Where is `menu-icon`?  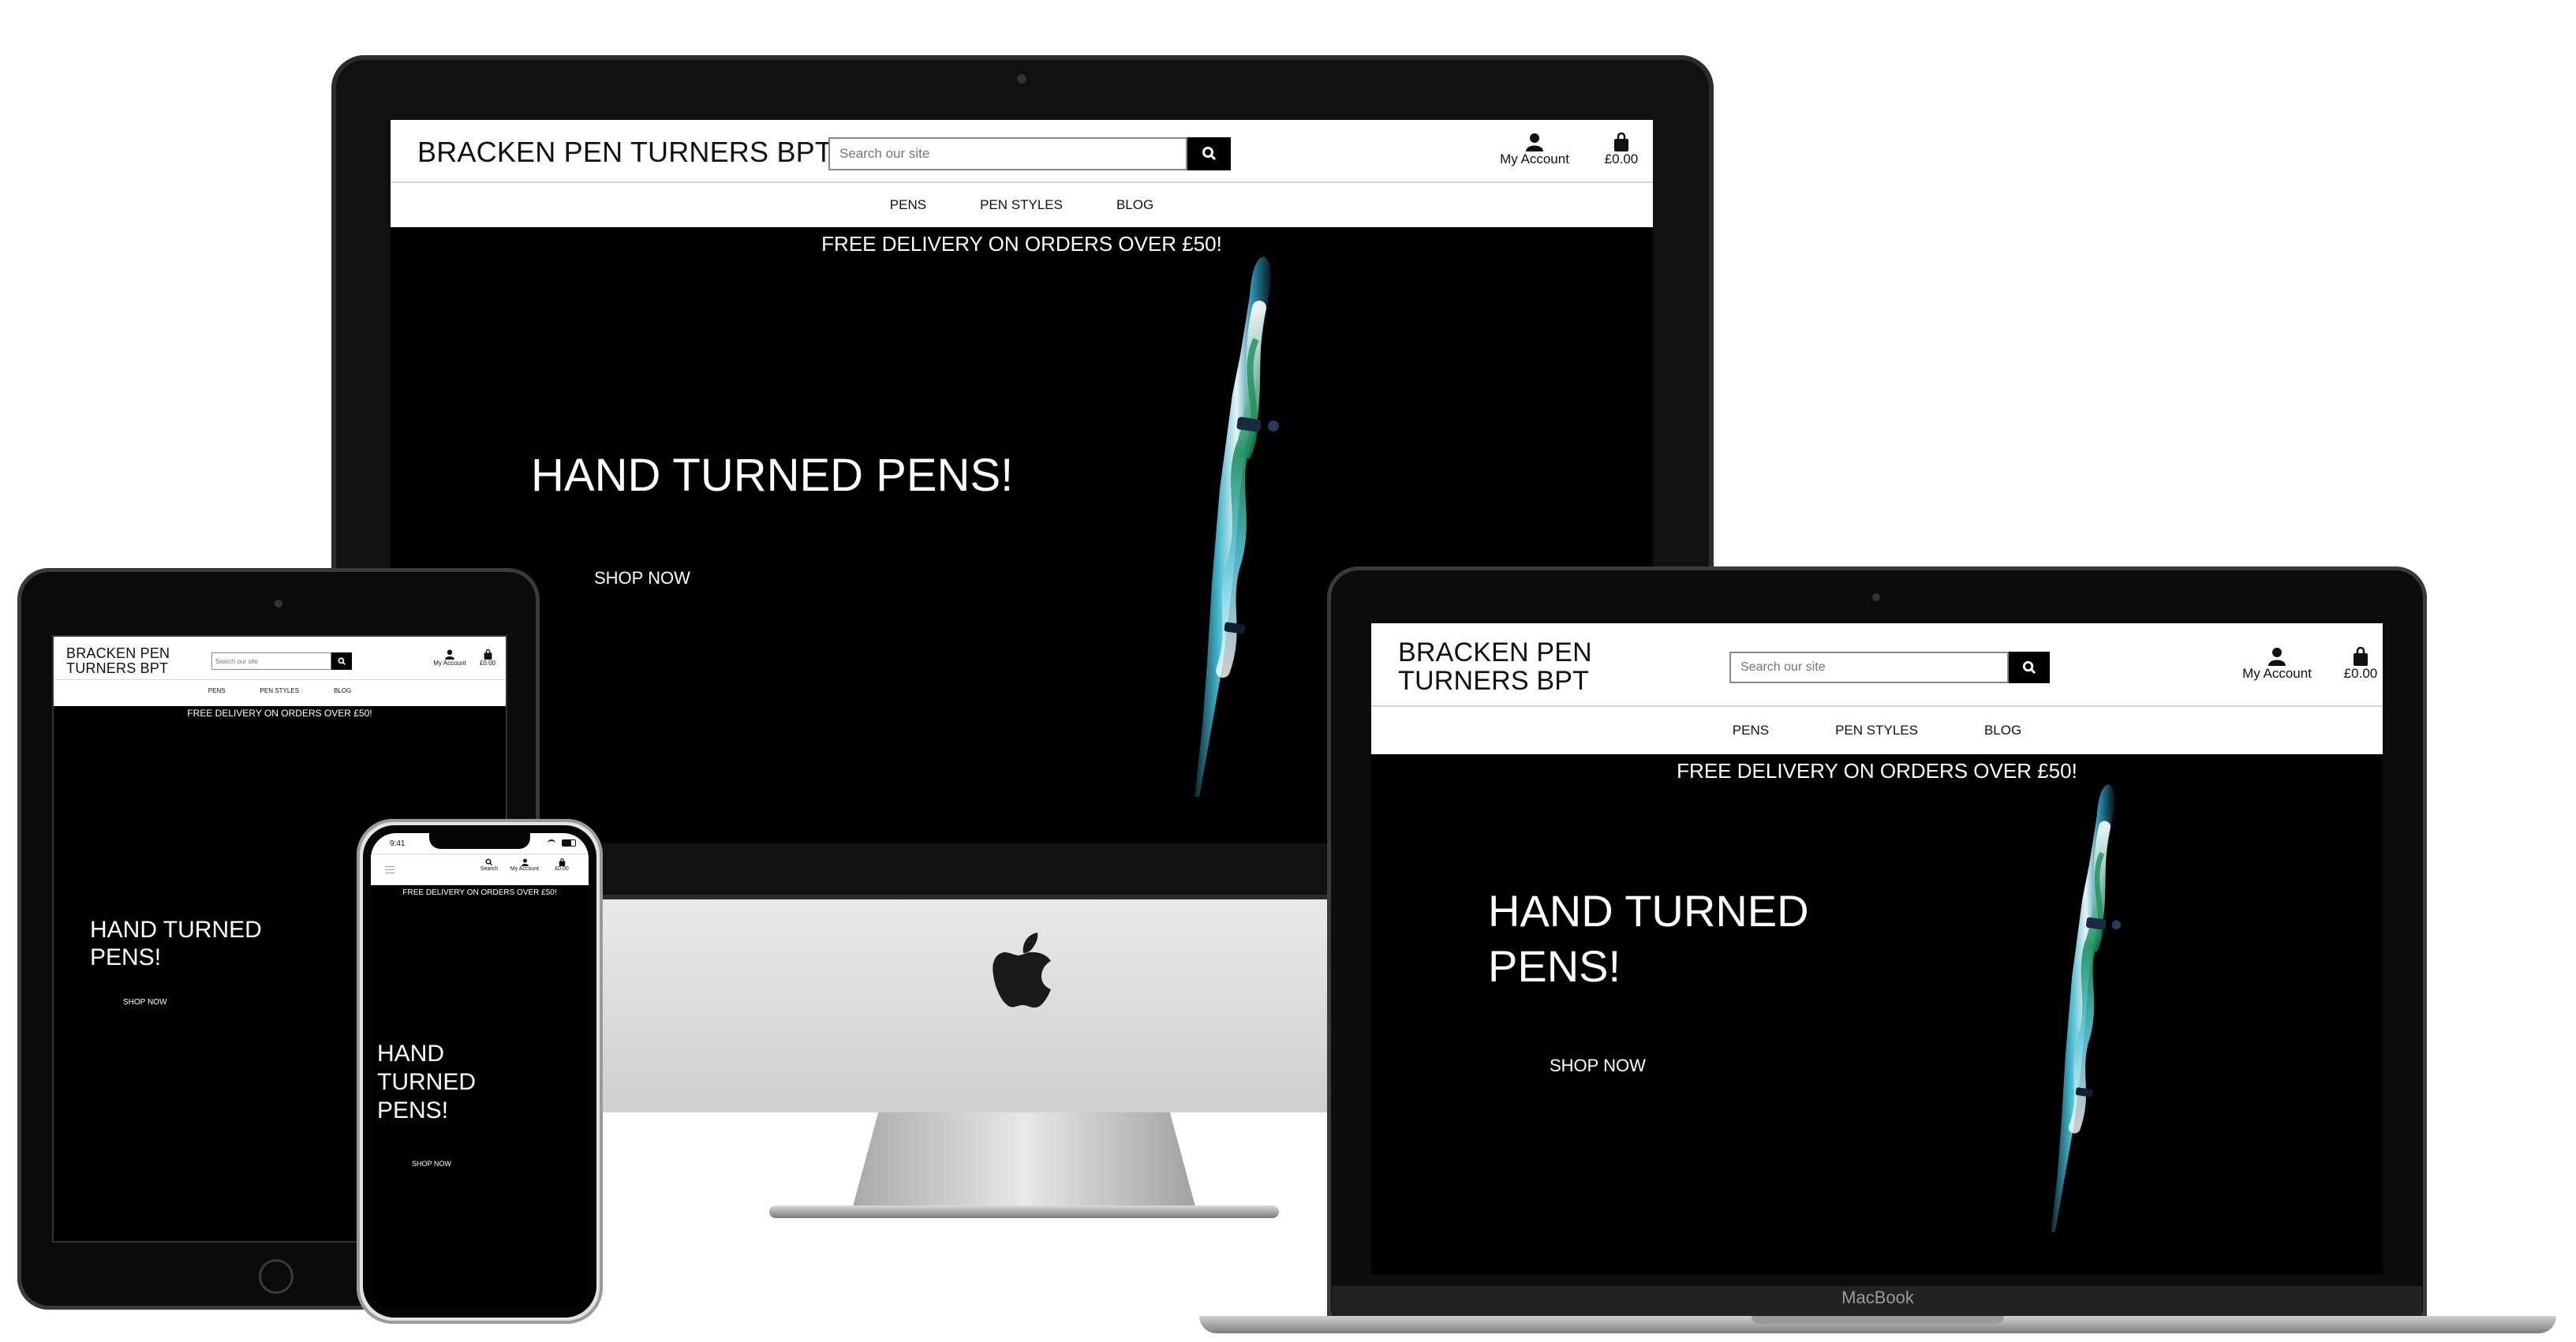
menu-icon is located at coordinates (389, 869).